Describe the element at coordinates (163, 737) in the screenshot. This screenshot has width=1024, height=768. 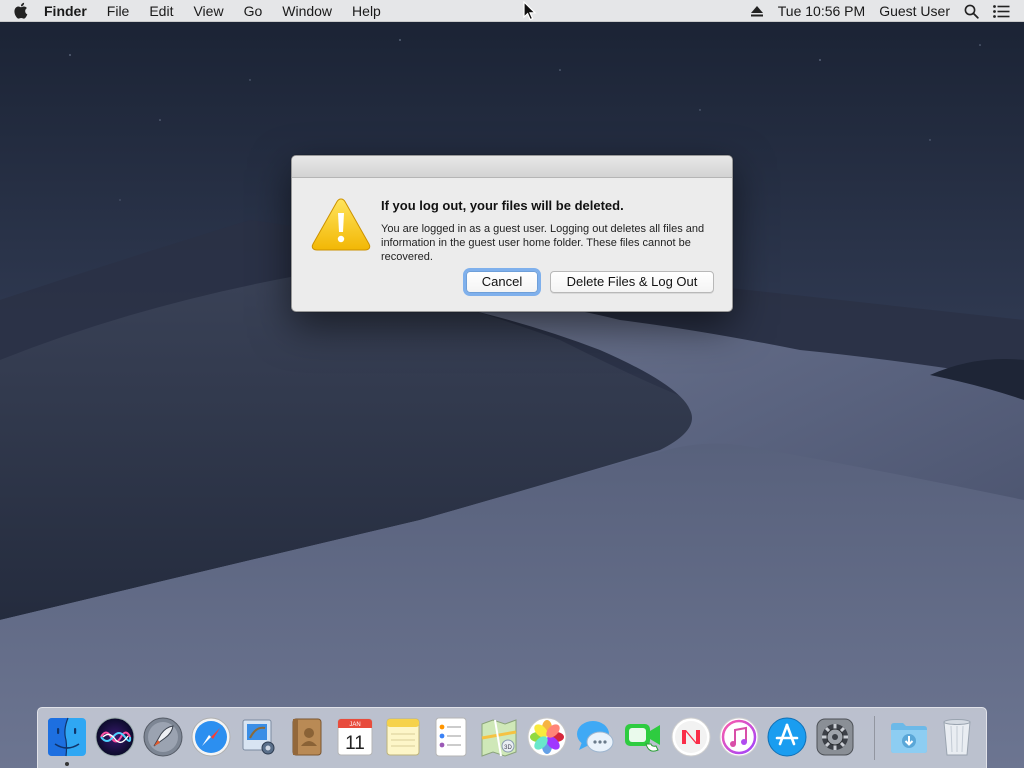
I see `launchpad-icon` at that location.